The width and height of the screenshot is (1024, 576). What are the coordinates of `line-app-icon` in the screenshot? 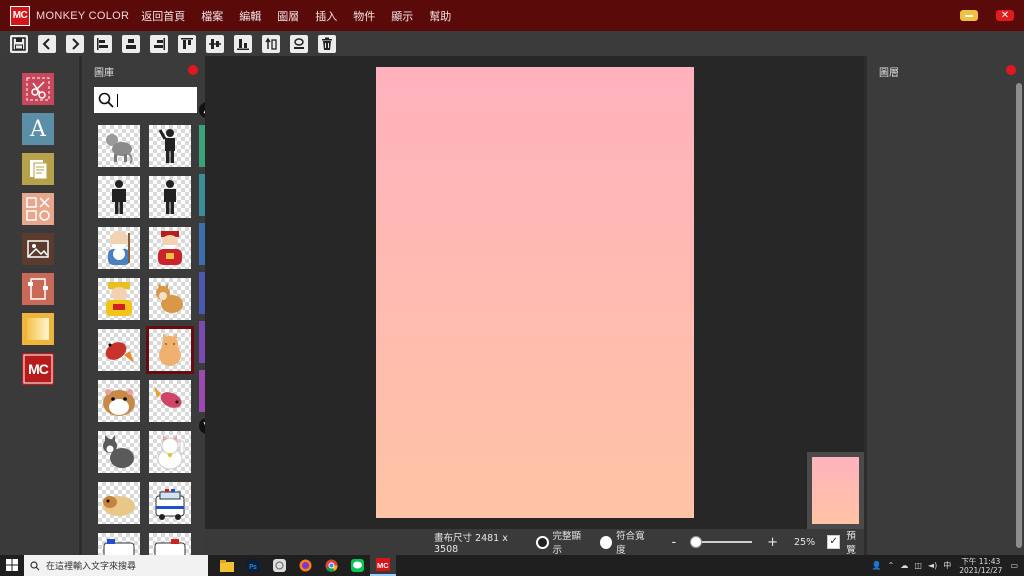 It's located at (357, 565).